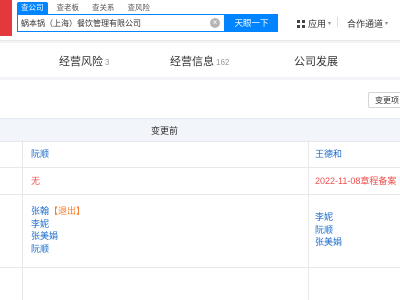 The width and height of the screenshot is (400, 300). What do you see at coordinates (356, 181) in the screenshot?
I see `after-value: 2022-11-08章程备案` at bounding box center [356, 181].